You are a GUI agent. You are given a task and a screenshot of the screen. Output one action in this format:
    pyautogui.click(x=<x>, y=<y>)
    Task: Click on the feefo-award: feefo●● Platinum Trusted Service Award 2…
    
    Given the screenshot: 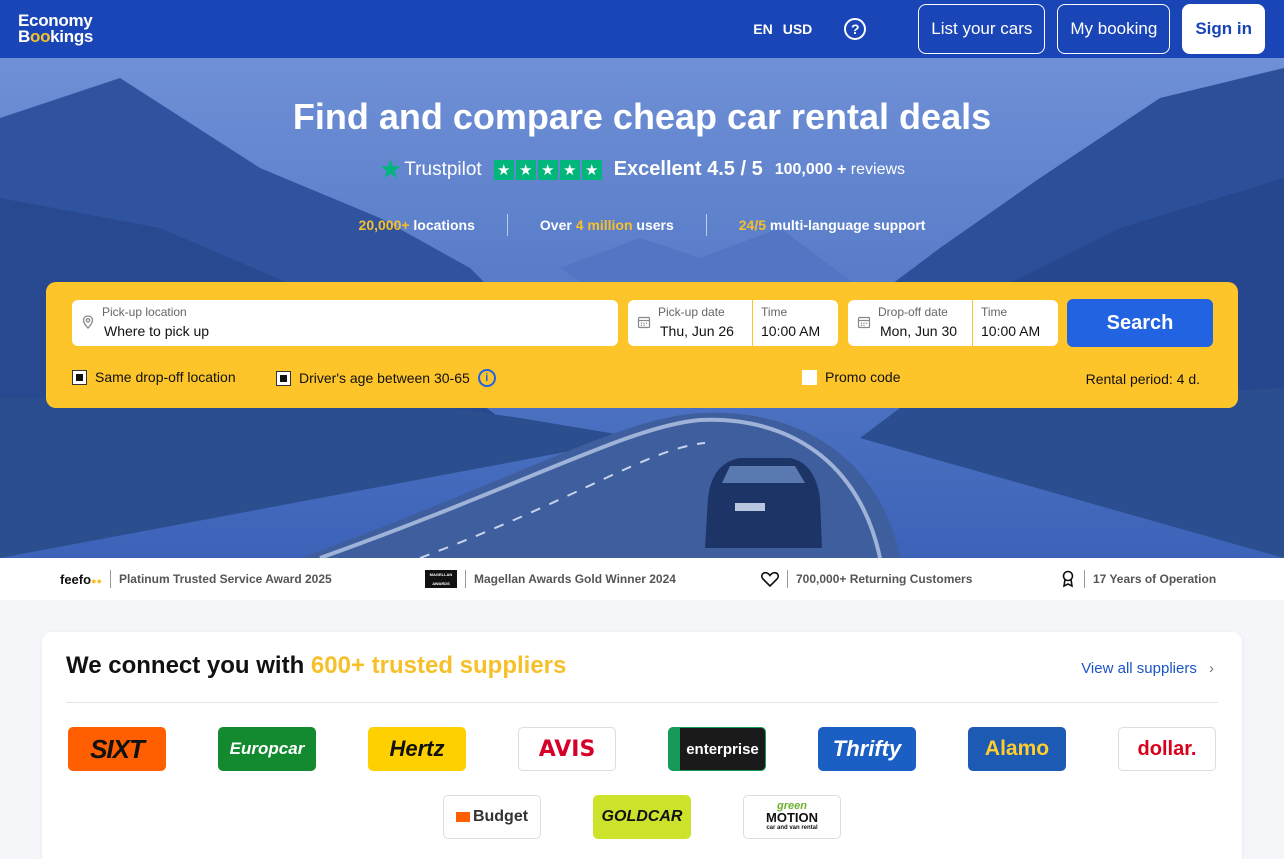 What is the action you would take?
    pyautogui.click(x=196, y=579)
    